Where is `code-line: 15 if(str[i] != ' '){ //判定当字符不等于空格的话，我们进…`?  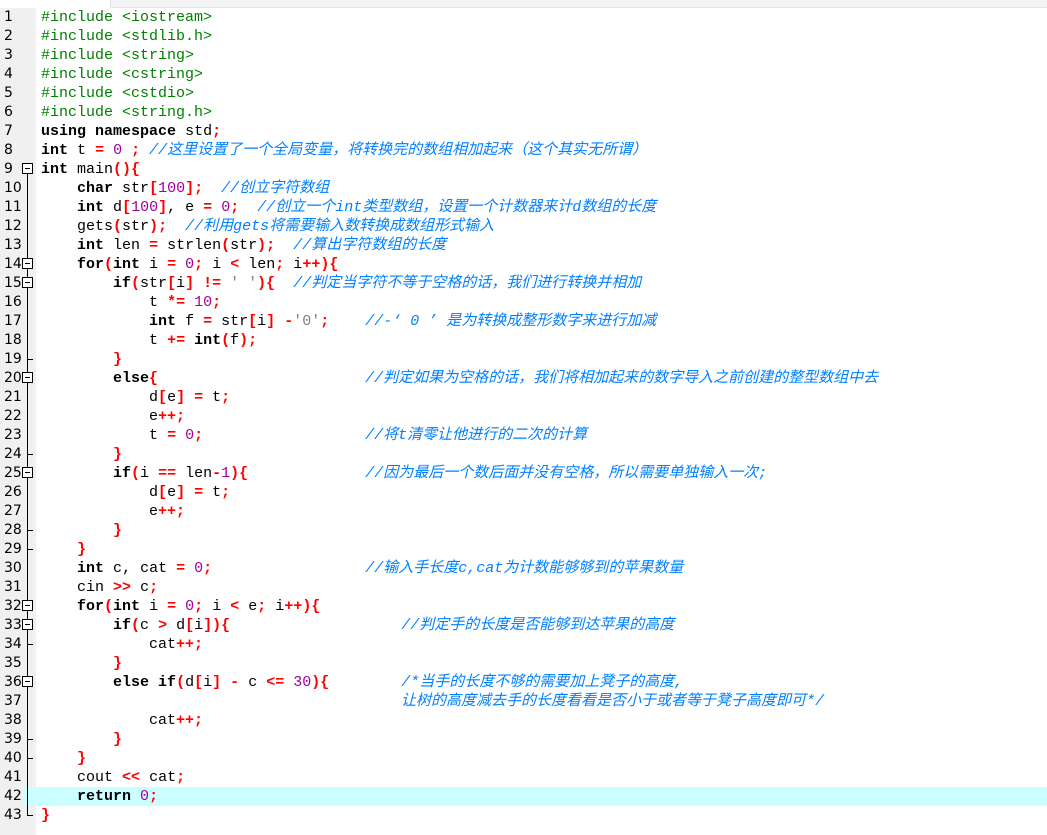 code-line: 15 if(str[i] != ' '){ //判定当字符不等于空格的话，我们进… is located at coordinates (523, 283).